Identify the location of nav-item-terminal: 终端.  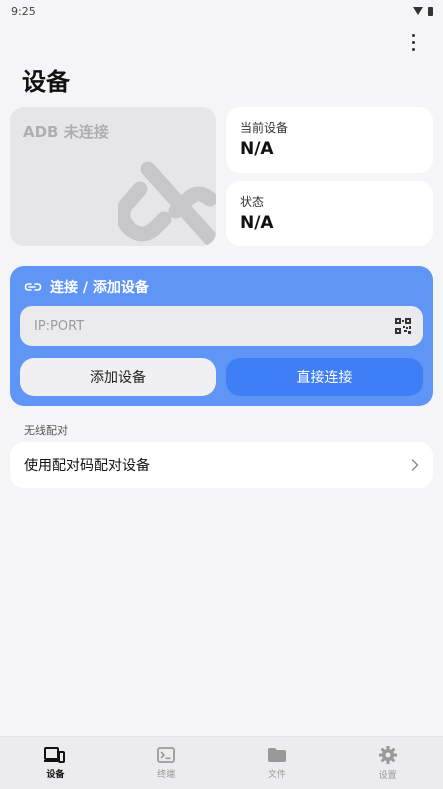
(166, 763).